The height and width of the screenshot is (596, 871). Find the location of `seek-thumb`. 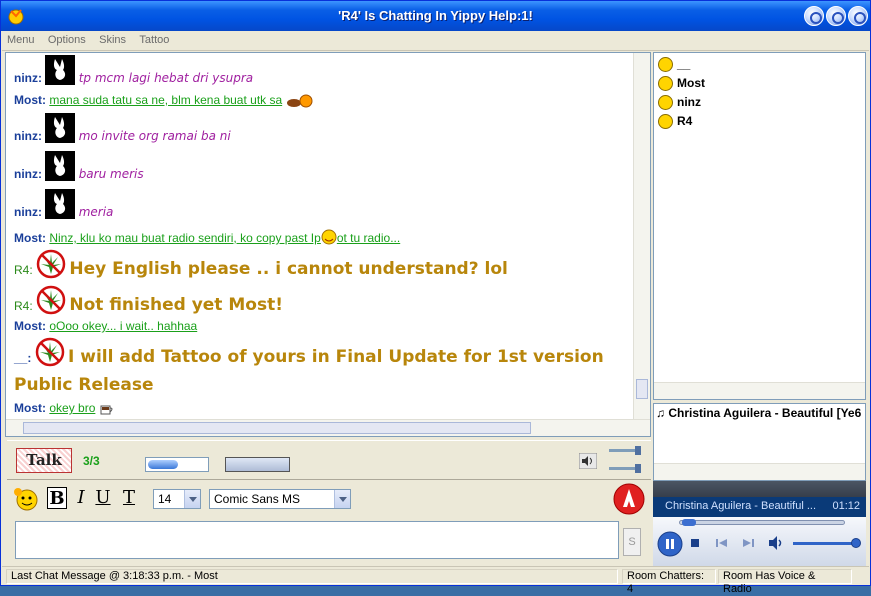

seek-thumb is located at coordinates (689, 522).